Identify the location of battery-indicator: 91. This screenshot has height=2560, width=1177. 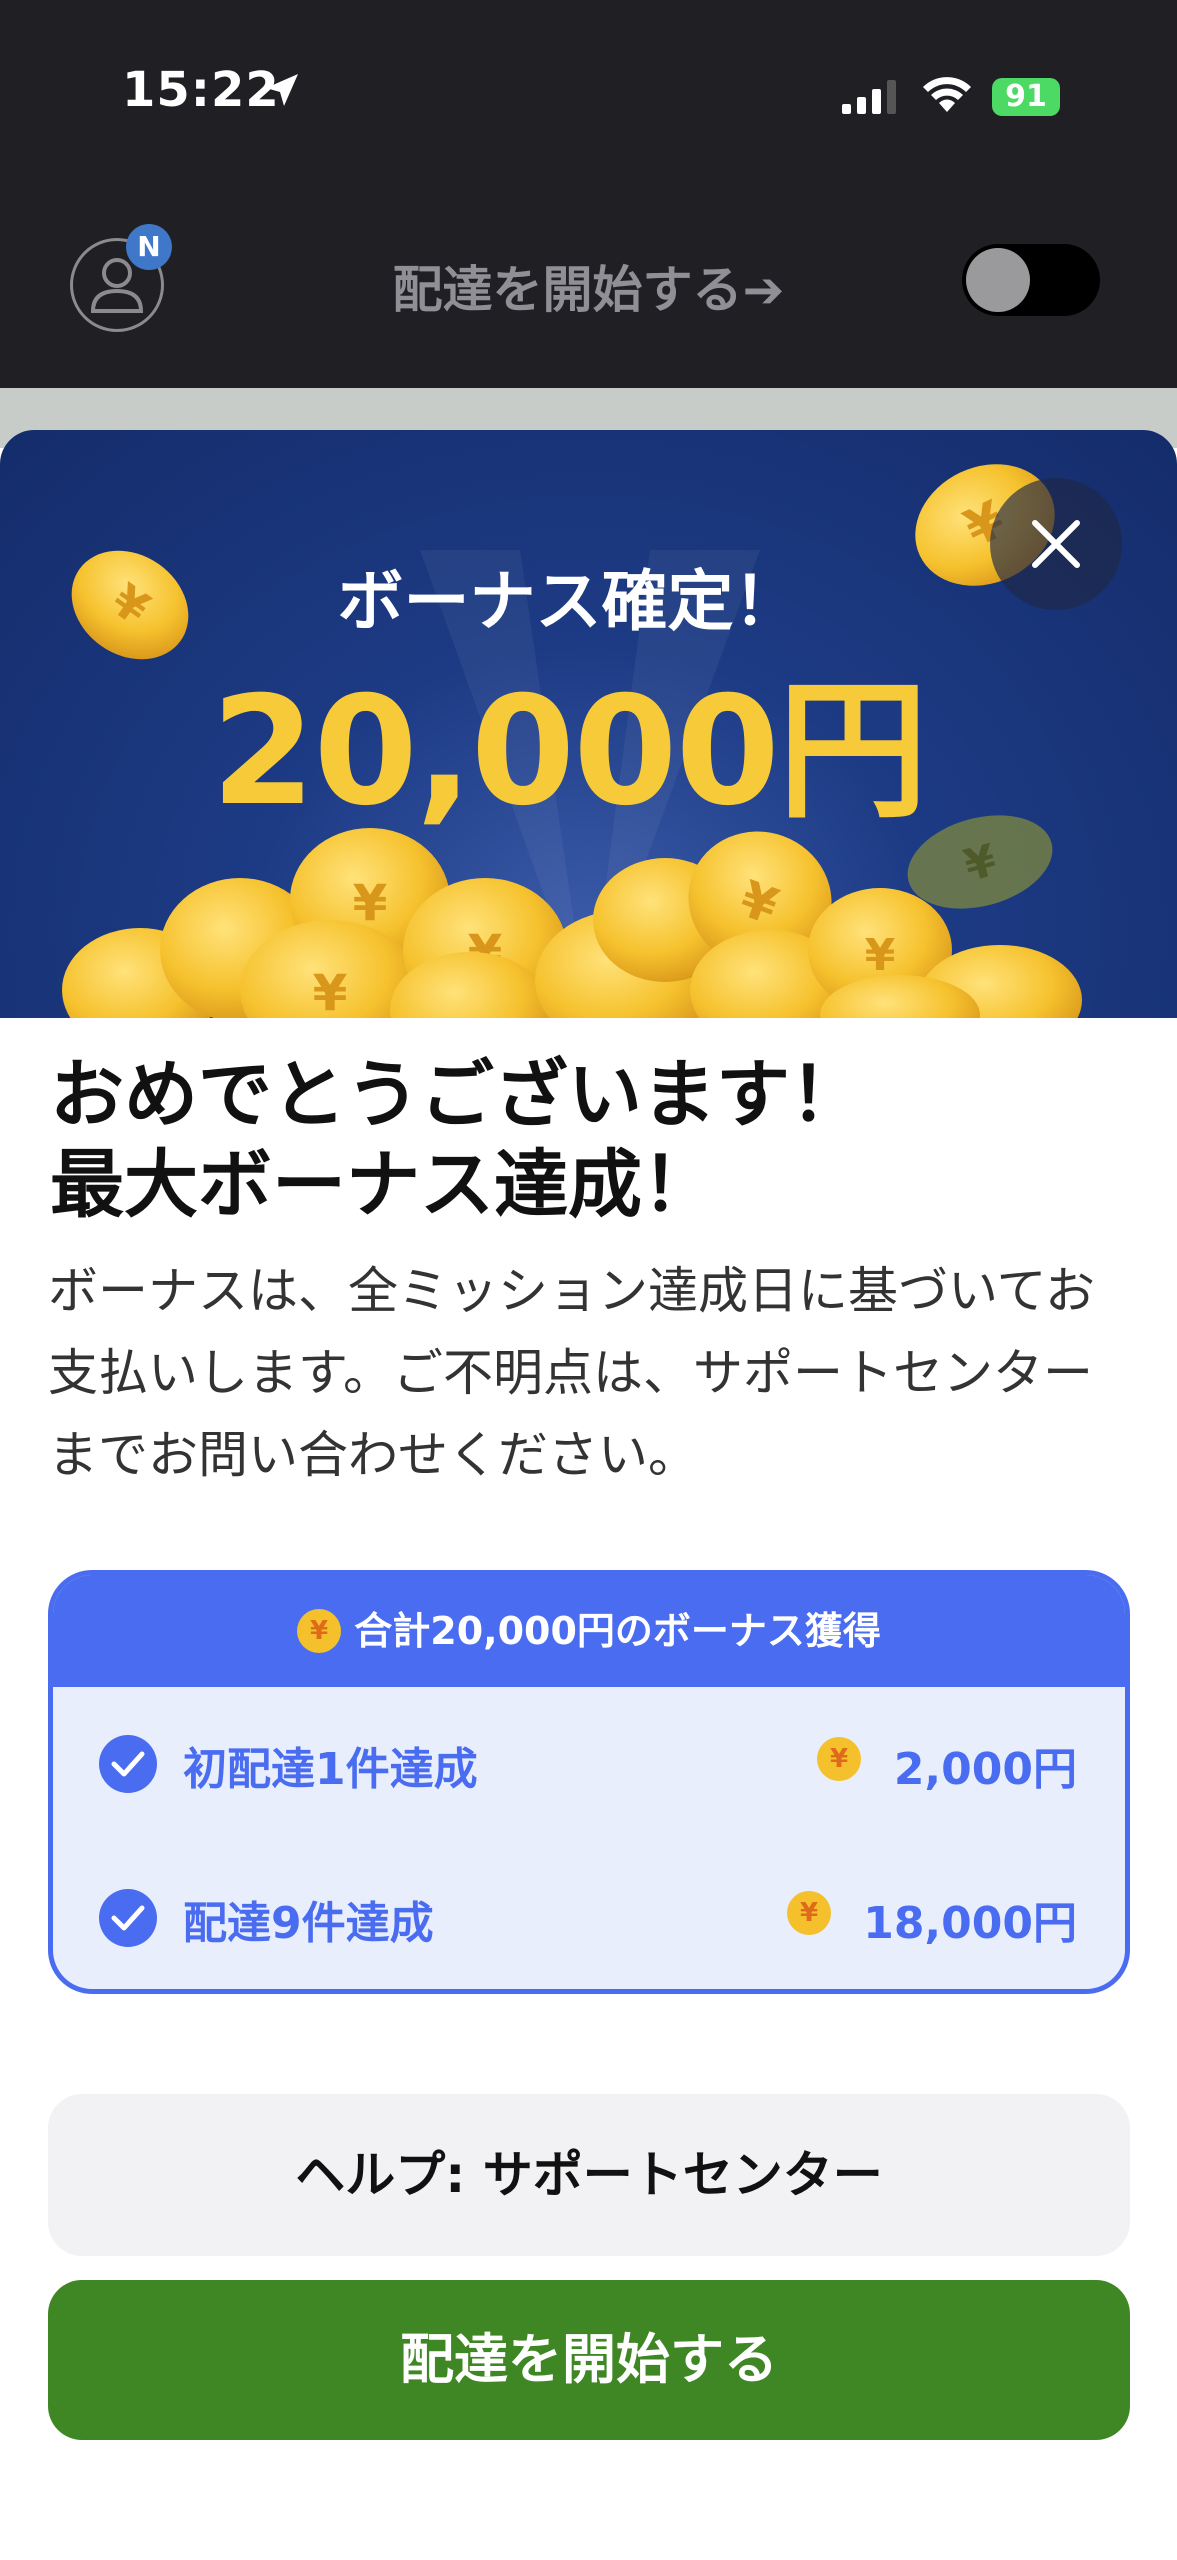
(1026, 97).